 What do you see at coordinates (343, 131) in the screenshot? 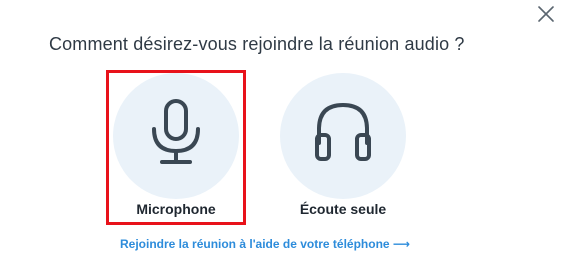
I see `headphones-icon` at bounding box center [343, 131].